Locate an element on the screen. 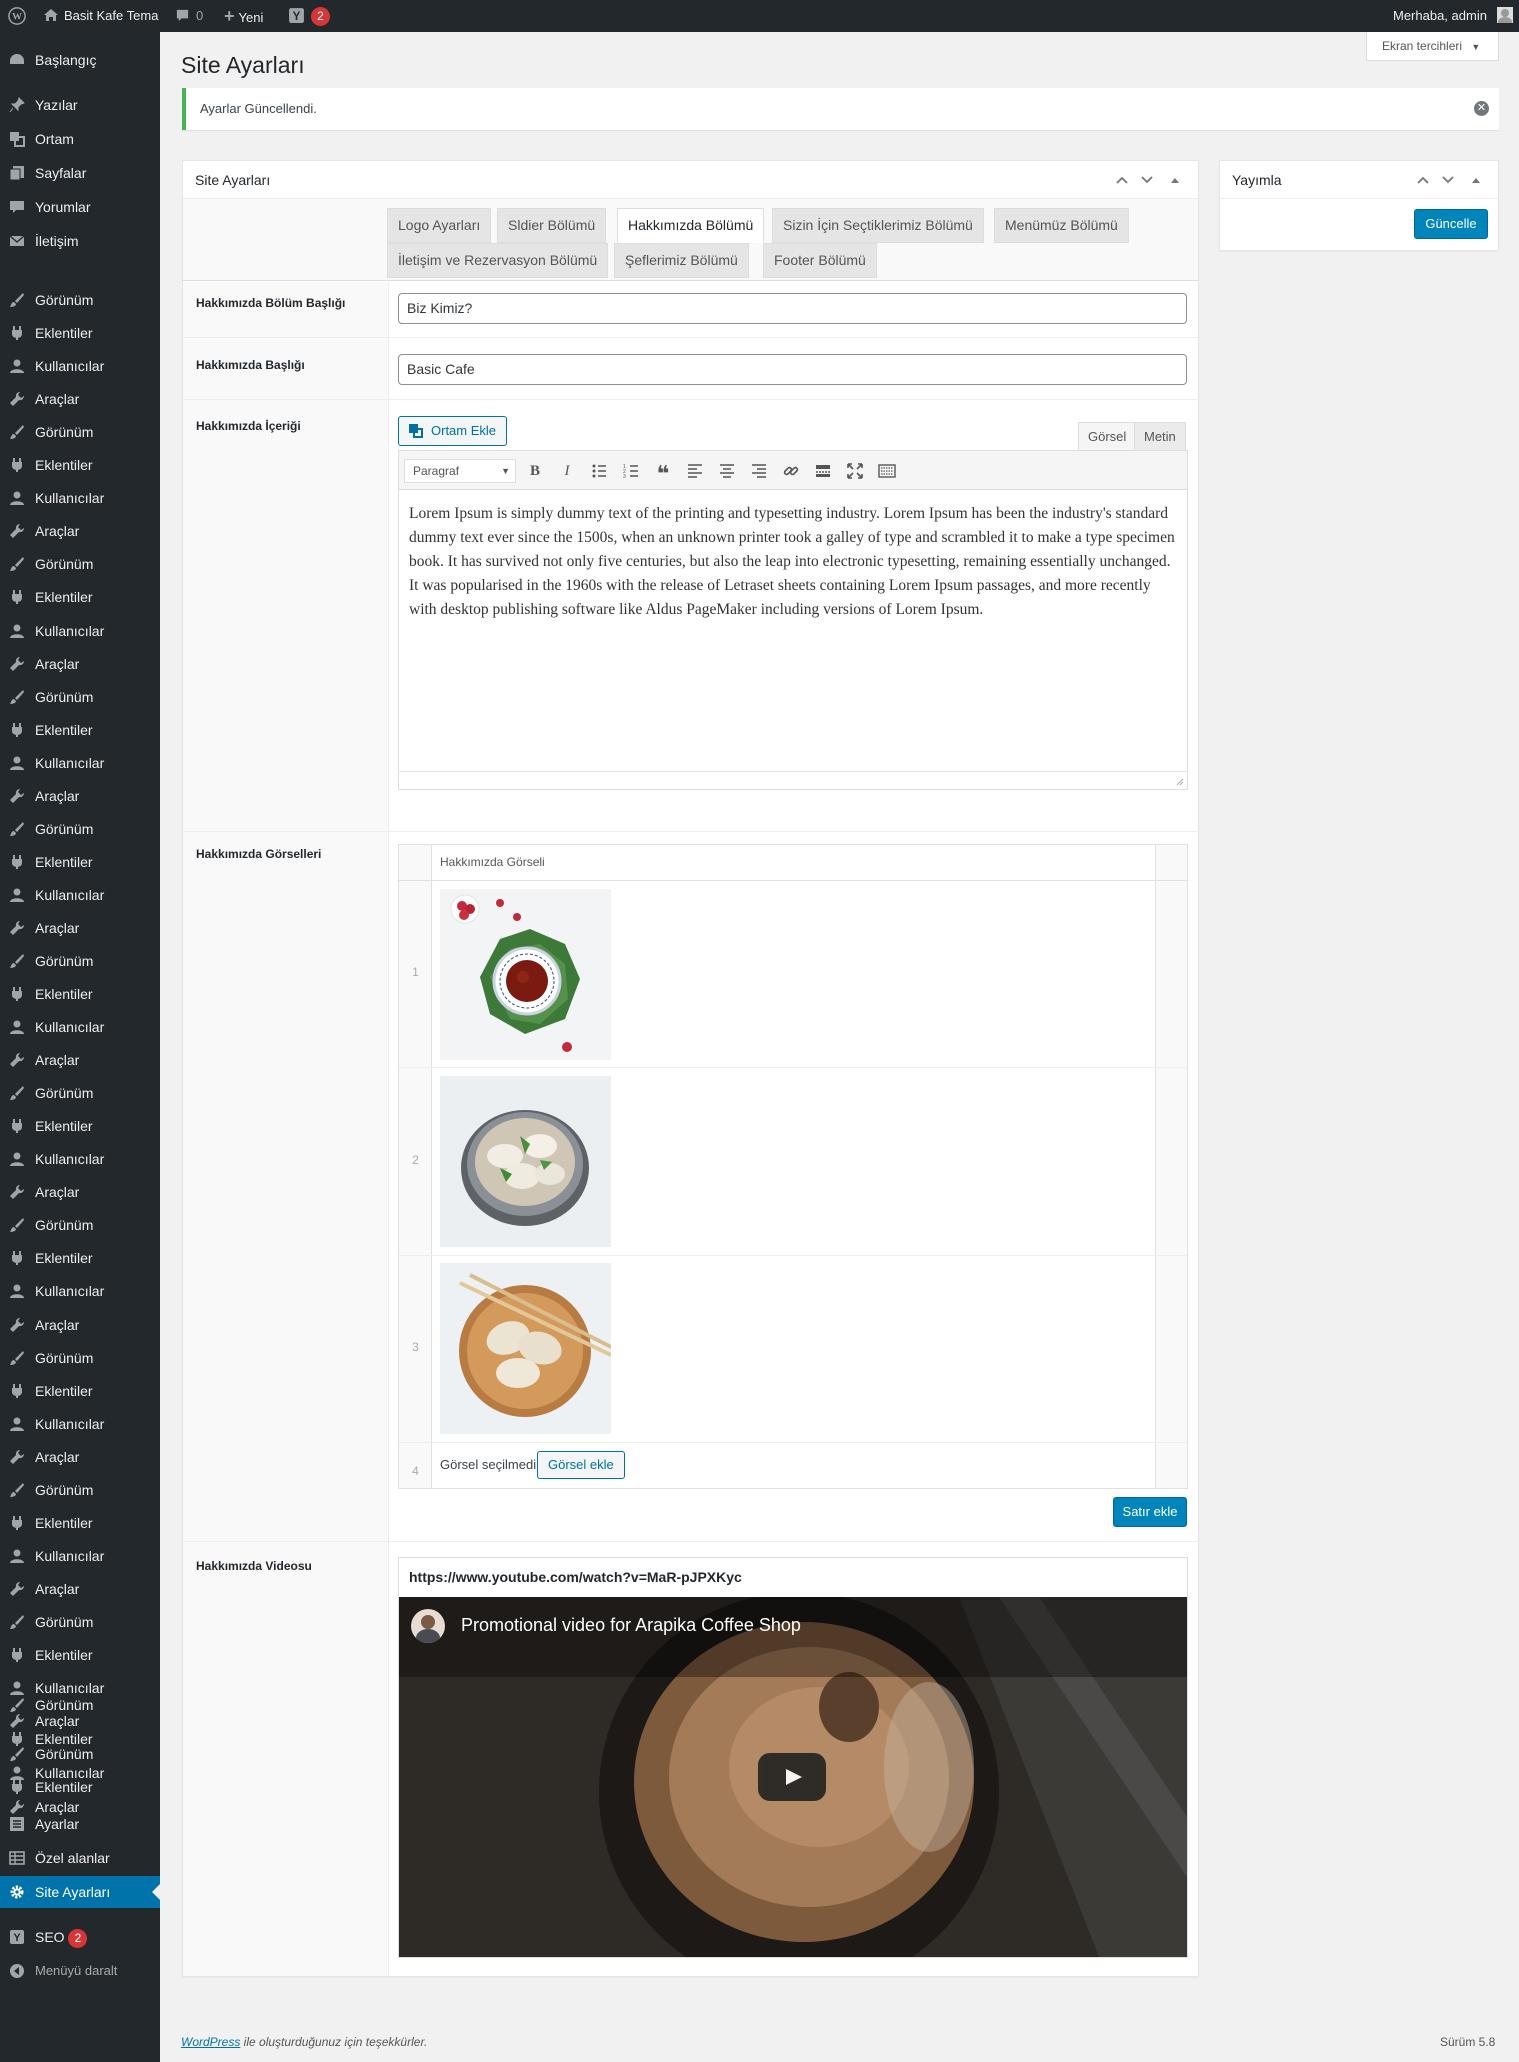  italic-icon: I is located at coordinates (567, 471).